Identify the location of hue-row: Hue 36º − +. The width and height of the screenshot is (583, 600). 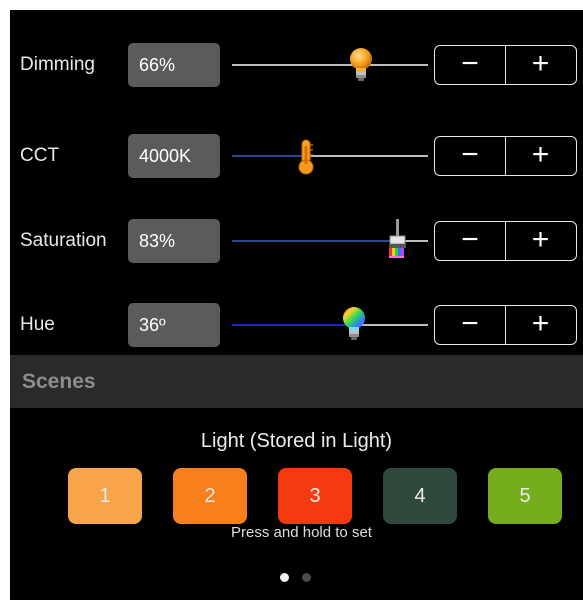
(296, 325).